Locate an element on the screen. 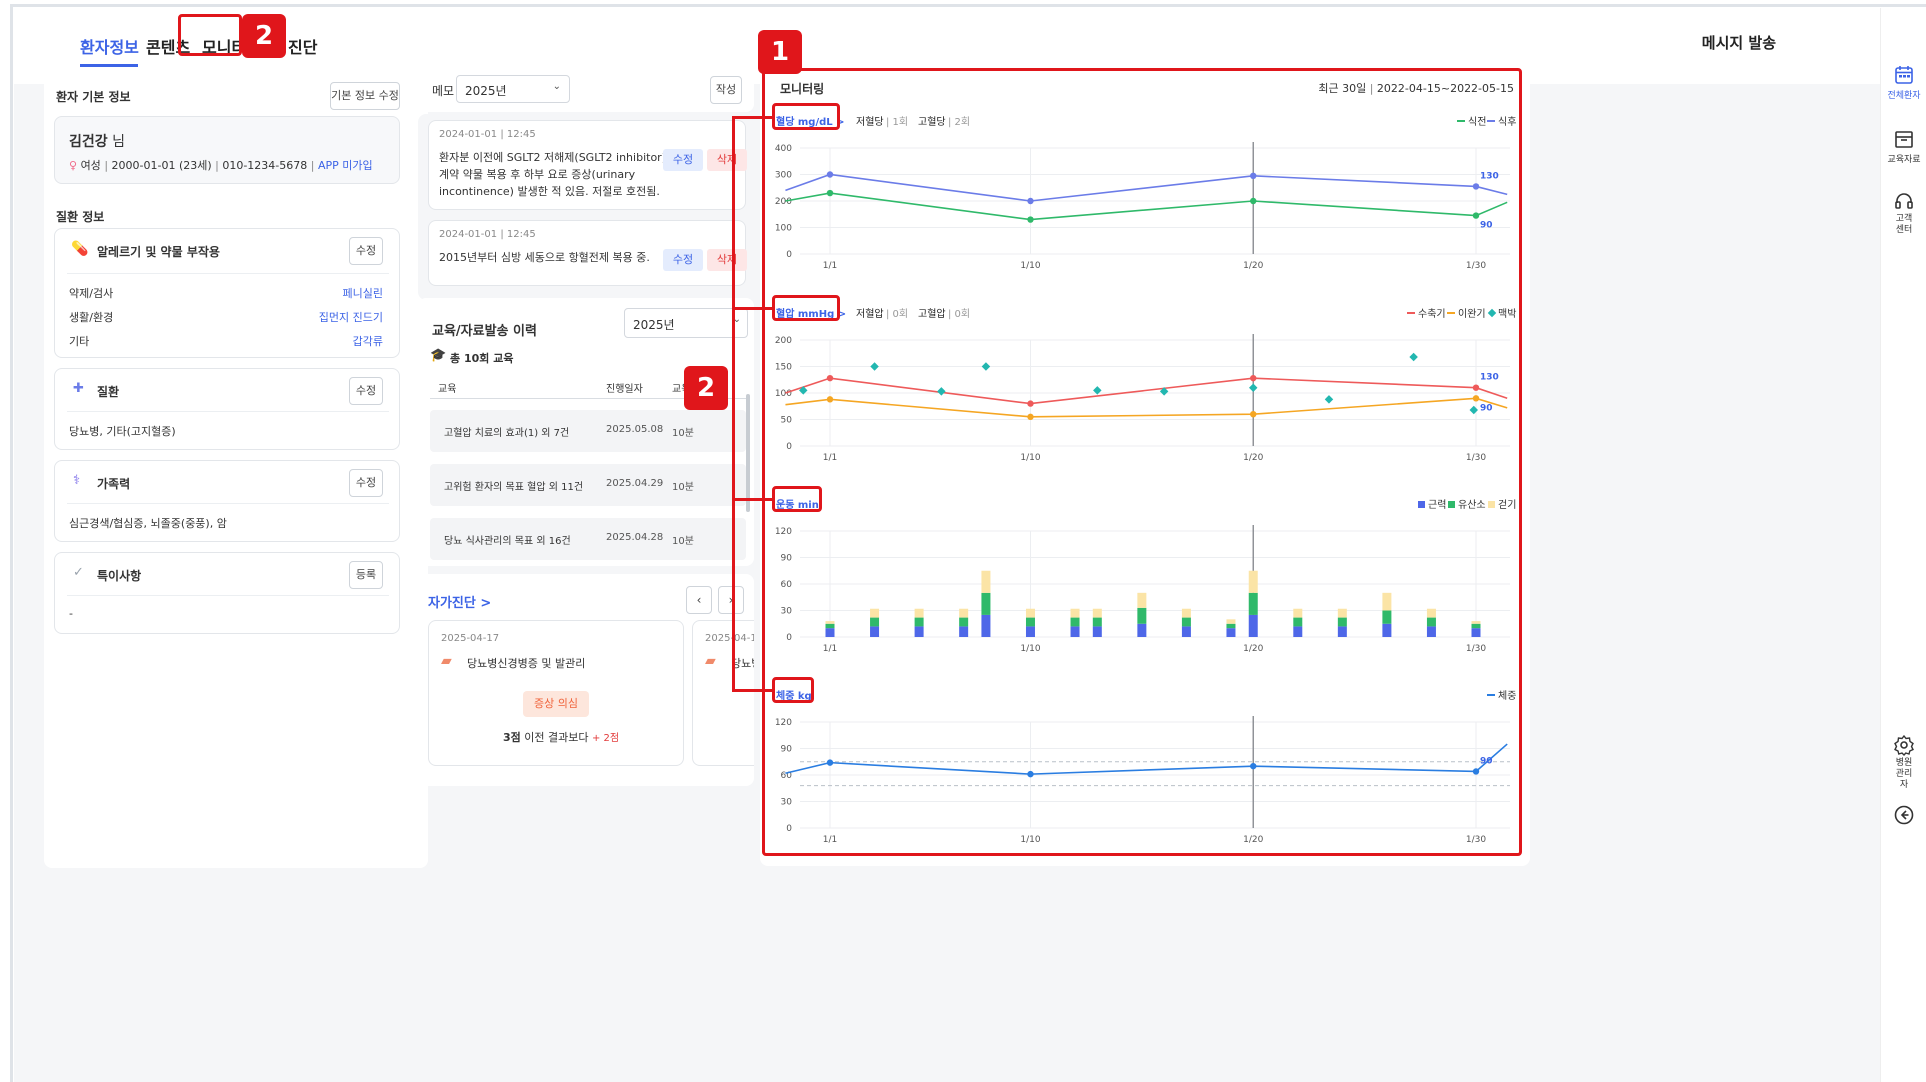  family-history-card: ⚕ 가족력 수정 심근경색/협심증, 뇌졸중(중풍), 암 is located at coordinates (227, 501).